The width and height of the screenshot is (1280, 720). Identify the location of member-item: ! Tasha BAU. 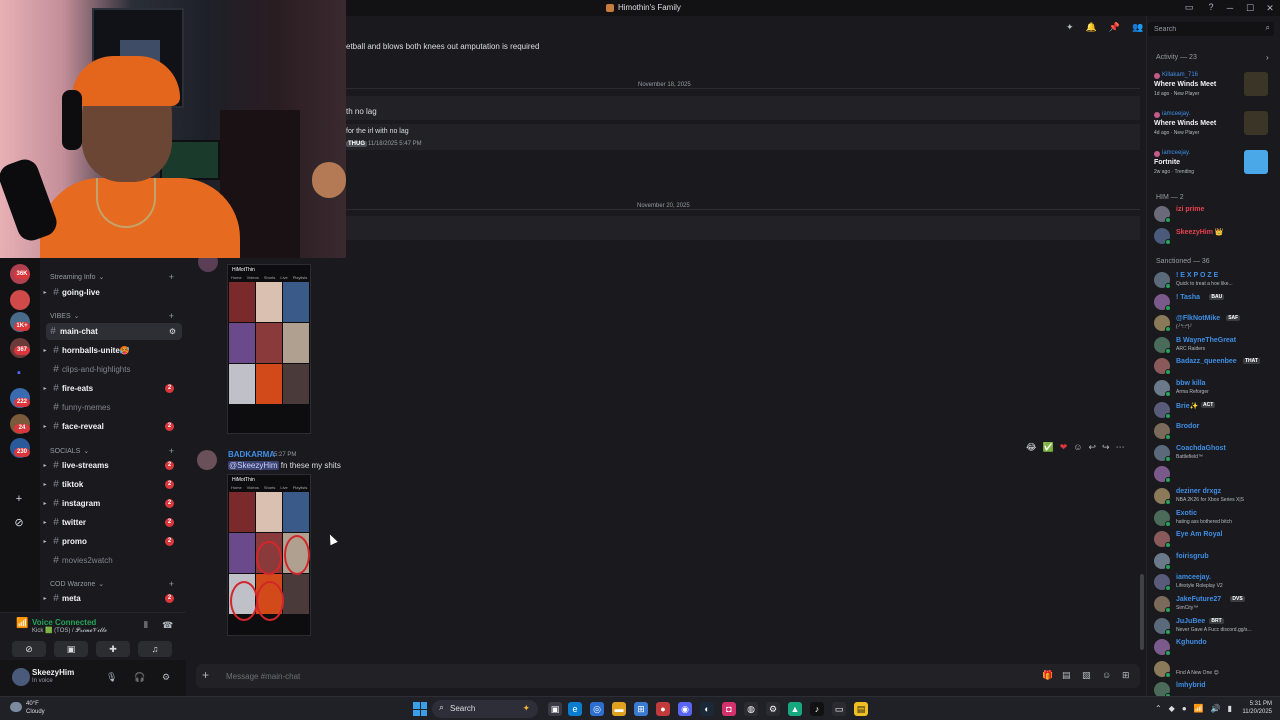
(1215, 302).